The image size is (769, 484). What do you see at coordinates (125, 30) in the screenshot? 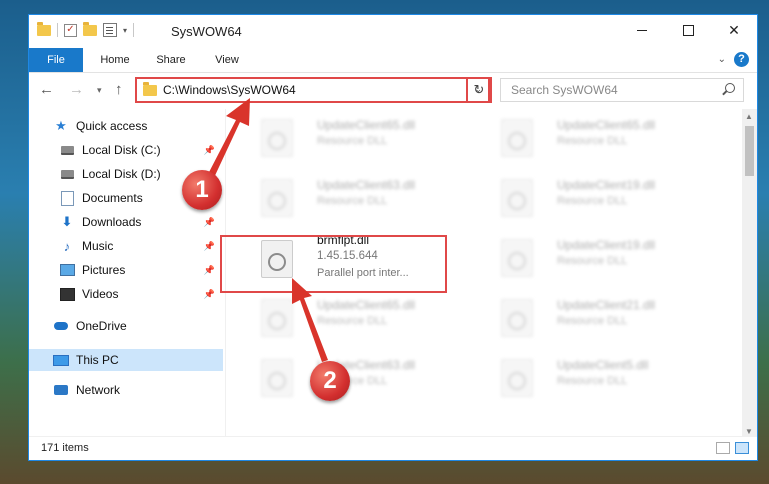
I see `customize-toolbar-icon: ▾` at bounding box center [125, 30].